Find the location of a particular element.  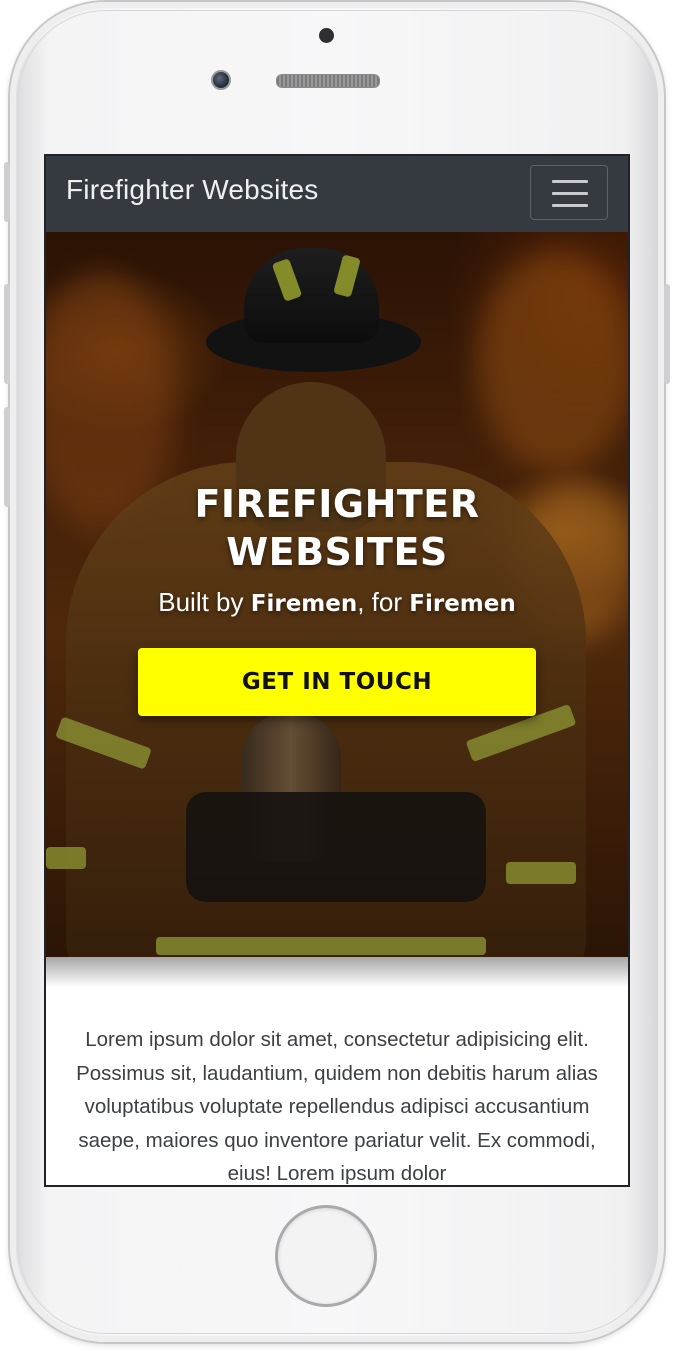

mute-switch is located at coordinates (7, 192).